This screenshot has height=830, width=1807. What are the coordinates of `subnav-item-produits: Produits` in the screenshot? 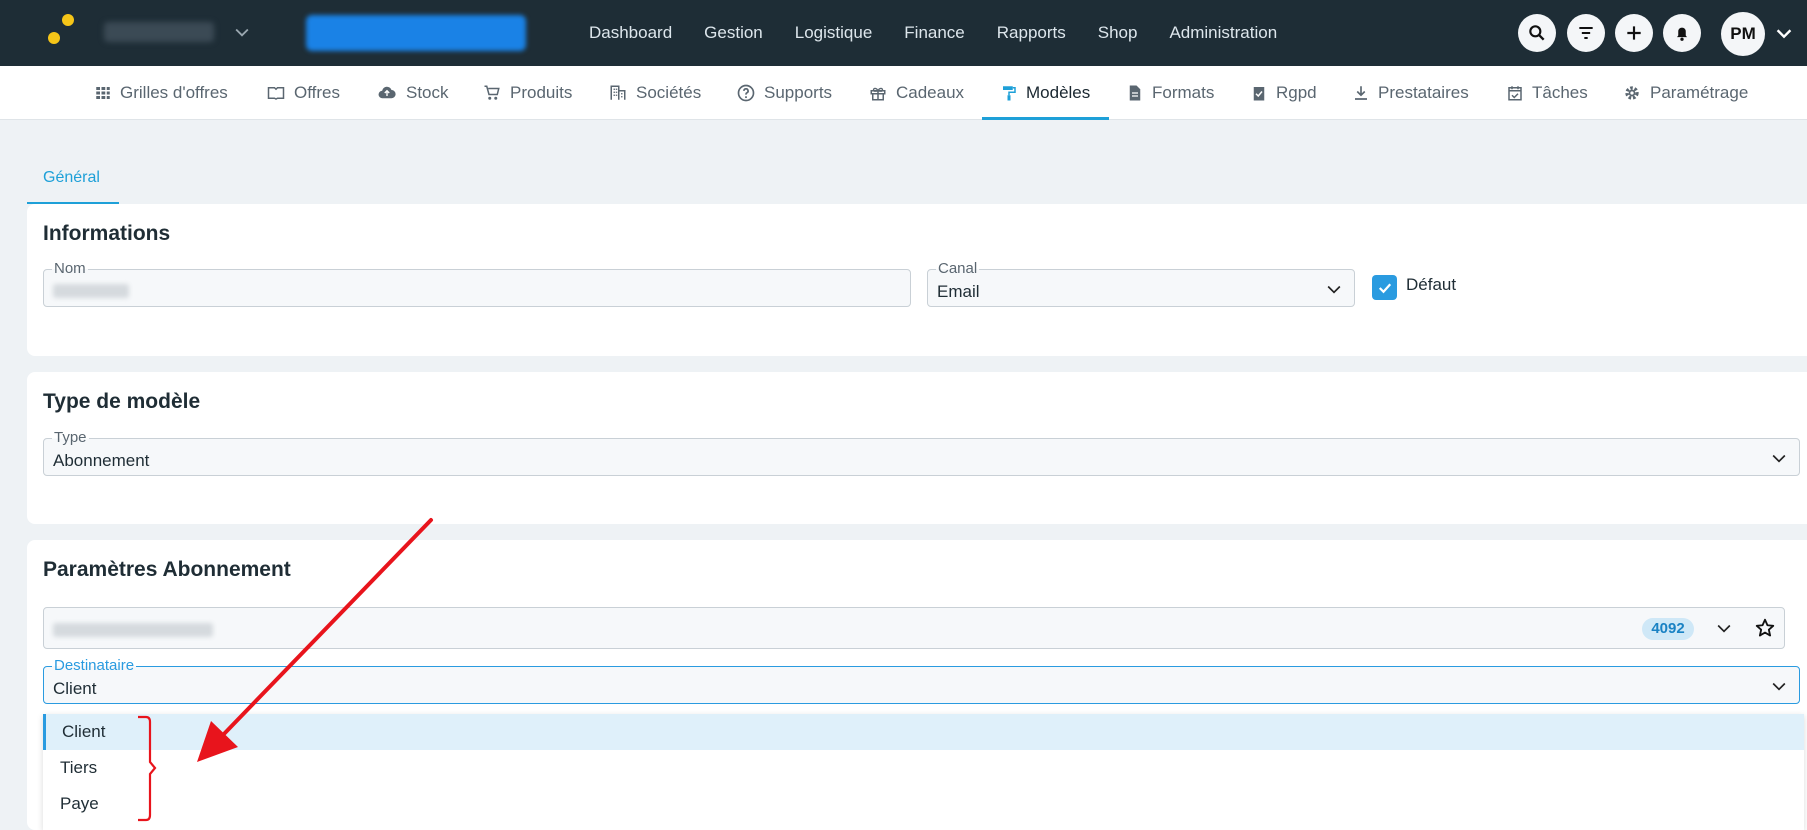 It's located at (527, 93).